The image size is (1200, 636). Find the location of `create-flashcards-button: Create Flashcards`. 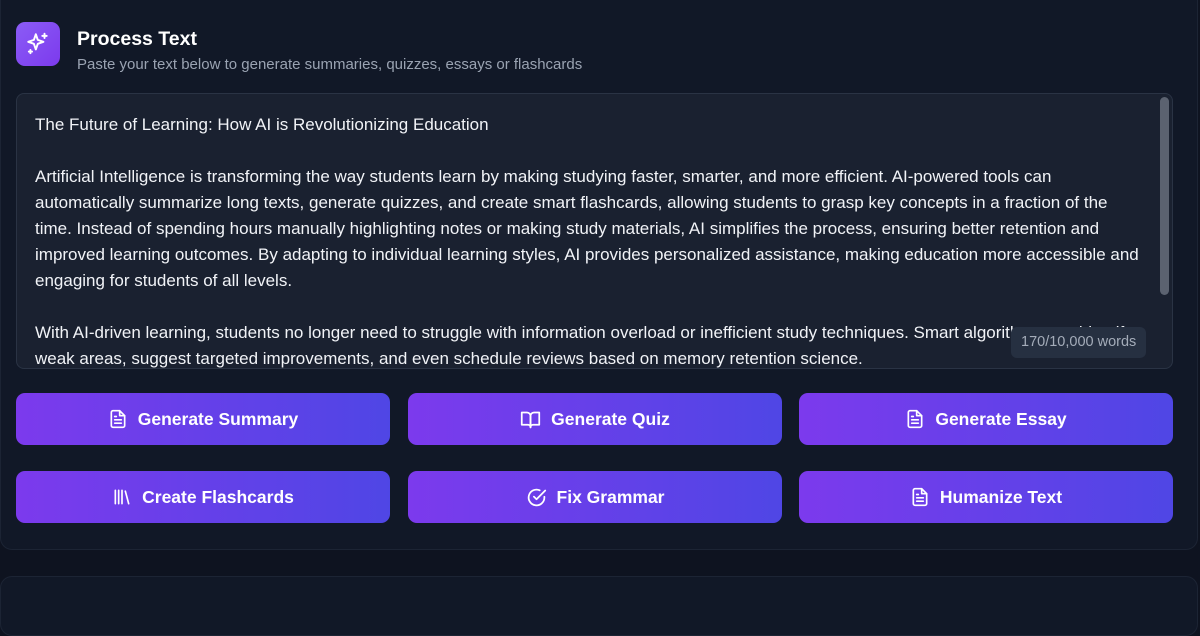

create-flashcards-button: Create Flashcards is located at coordinates (203, 497).